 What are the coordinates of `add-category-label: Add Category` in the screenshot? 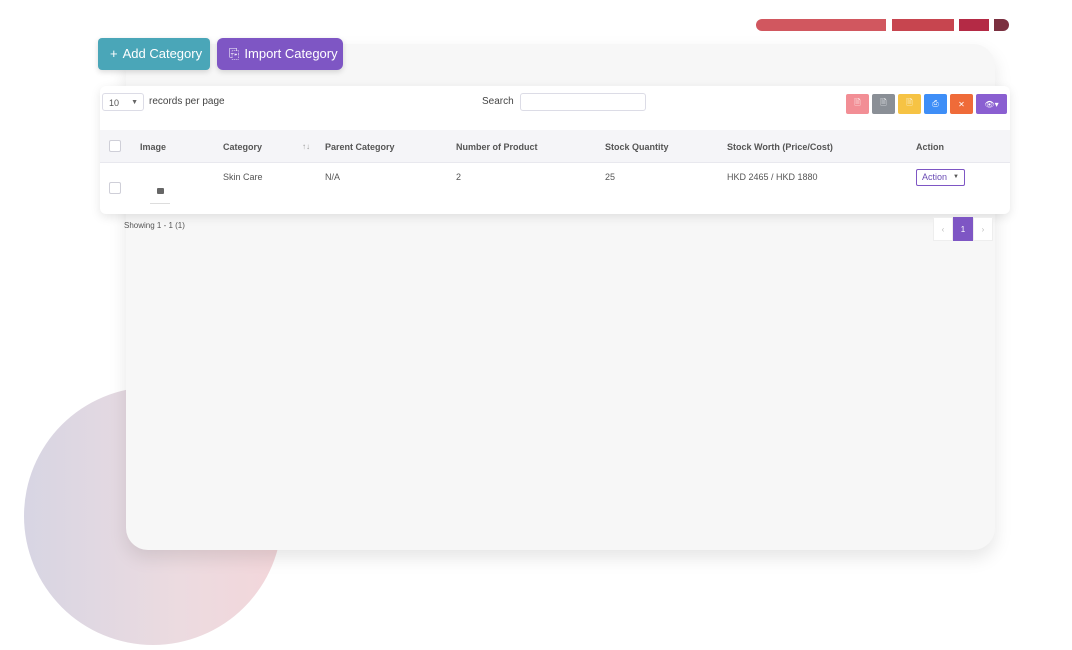 It's located at (162, 53).